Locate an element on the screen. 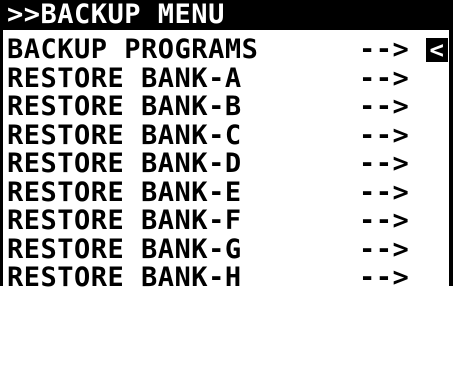 Image resolution: width=453 pixels, height=379 pixels. menu-item-label: BACKUP PROGRAMS is located at coordinates (133, 49).